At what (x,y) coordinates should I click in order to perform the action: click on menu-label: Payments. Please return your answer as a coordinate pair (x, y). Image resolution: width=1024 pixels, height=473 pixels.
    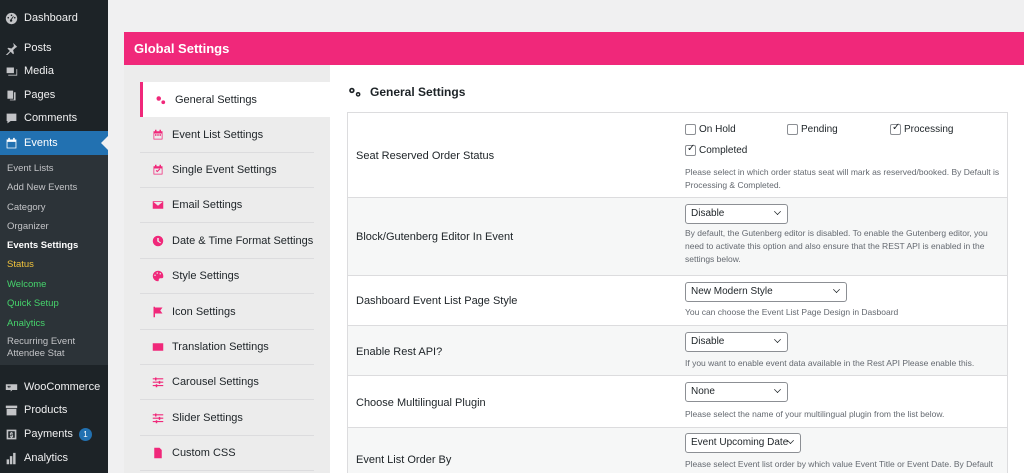
    Looking at the image, I should click on (48, 434).